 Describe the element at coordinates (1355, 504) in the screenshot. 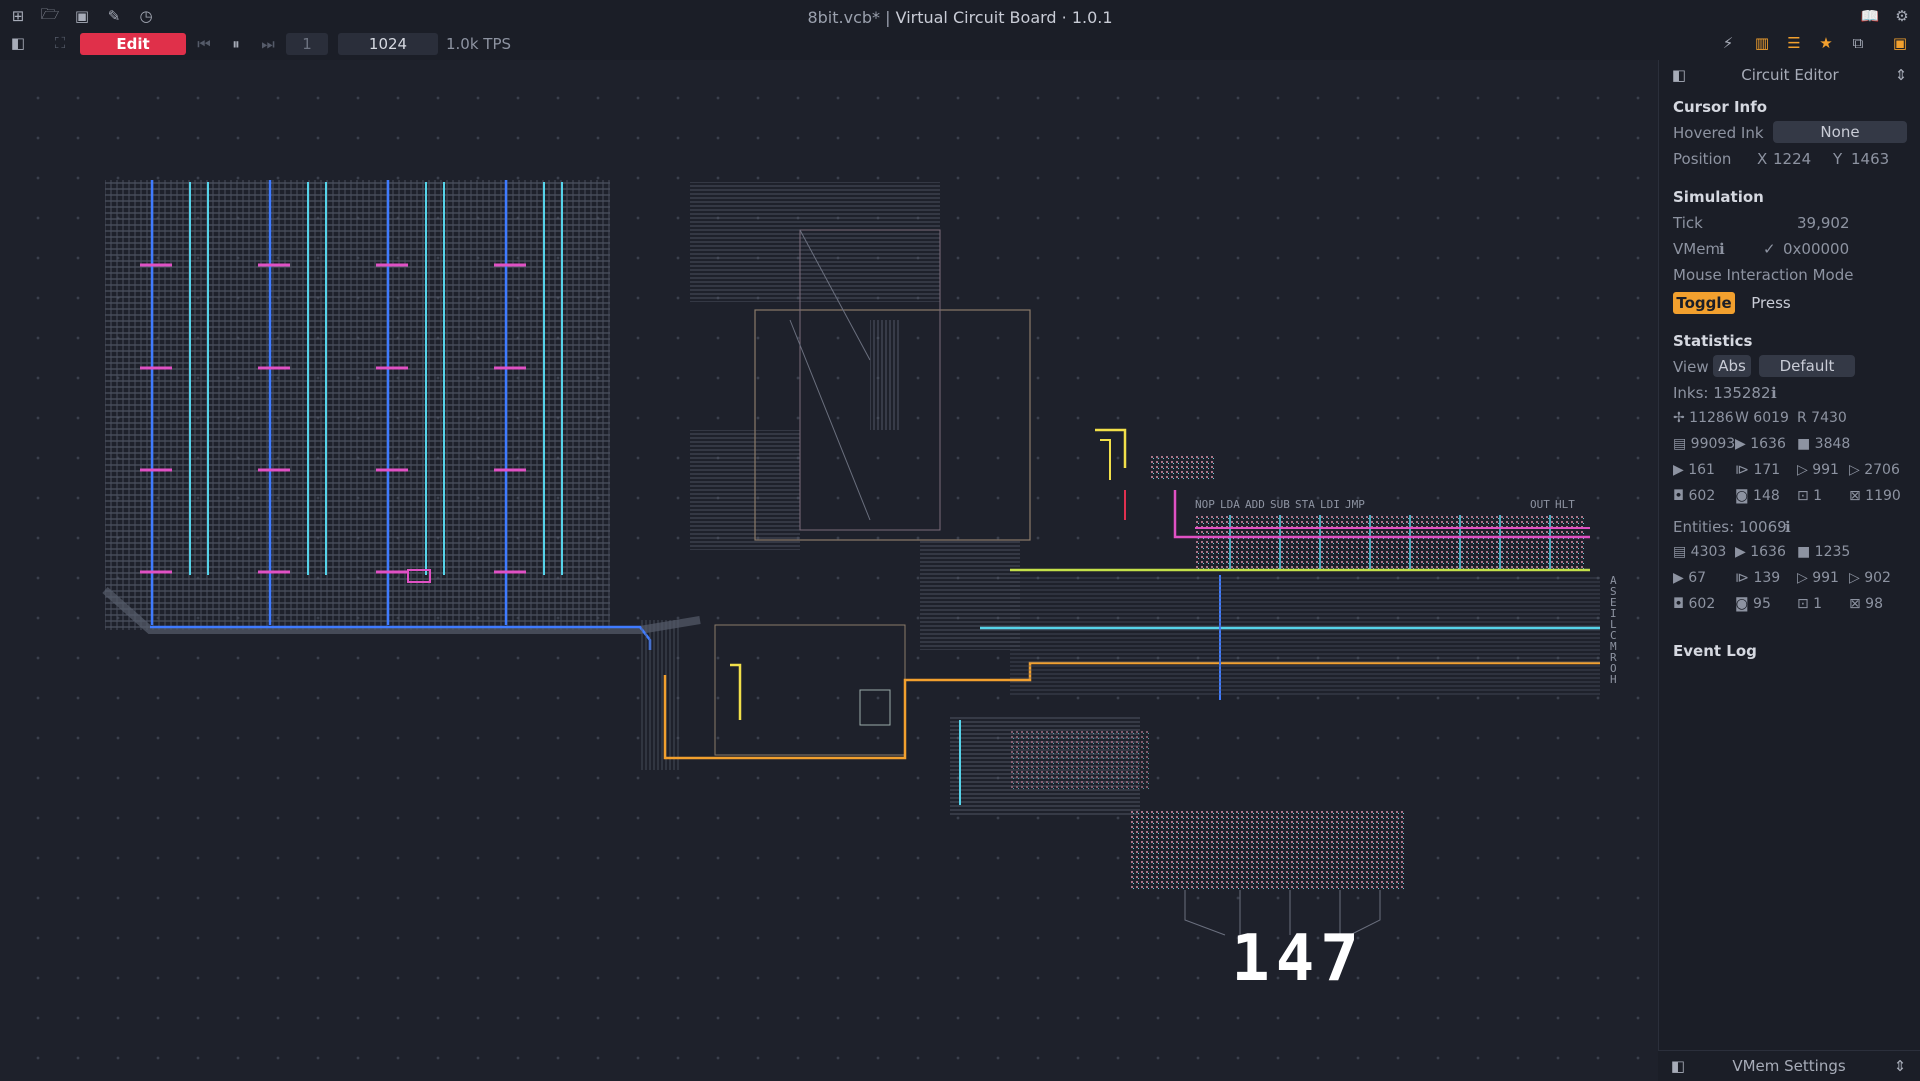

I see `instruction-label: JMP` at that location.